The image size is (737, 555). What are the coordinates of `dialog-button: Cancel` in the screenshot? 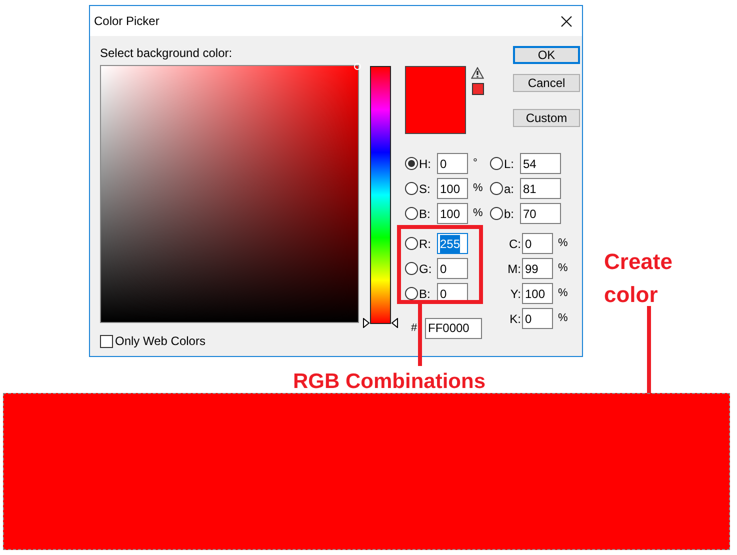 It's located at (546, 83).